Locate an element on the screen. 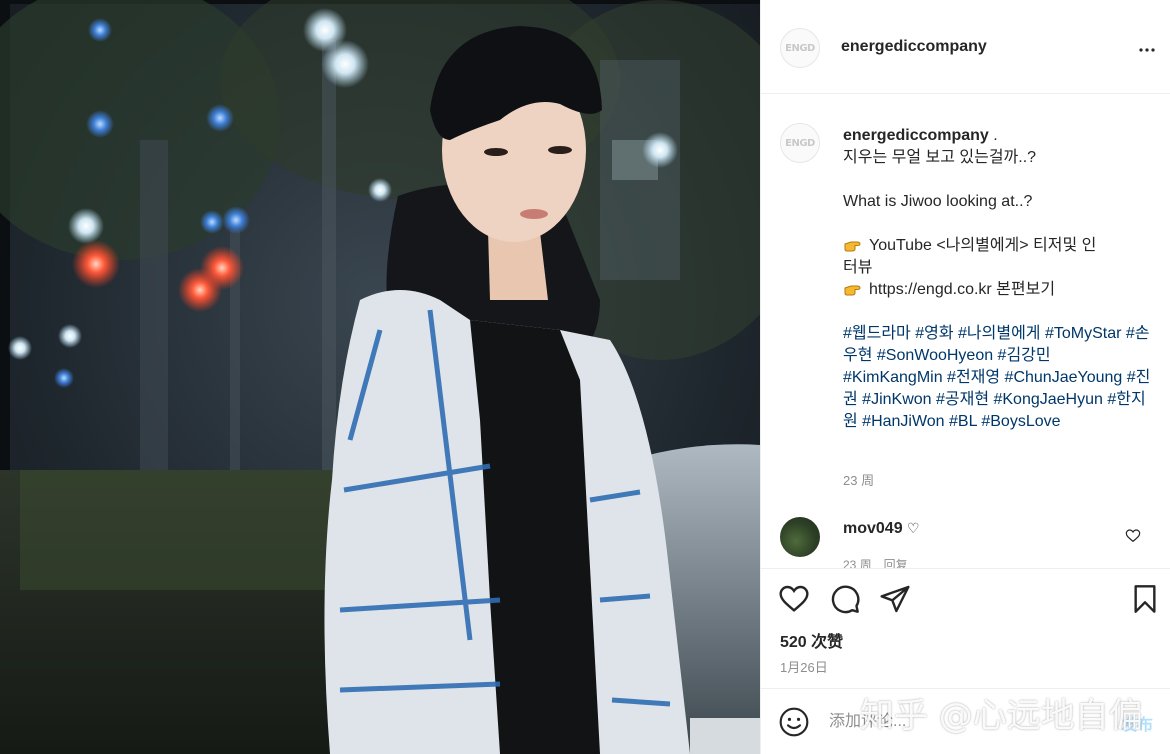  comment-input is located at coordinates (964, 722).